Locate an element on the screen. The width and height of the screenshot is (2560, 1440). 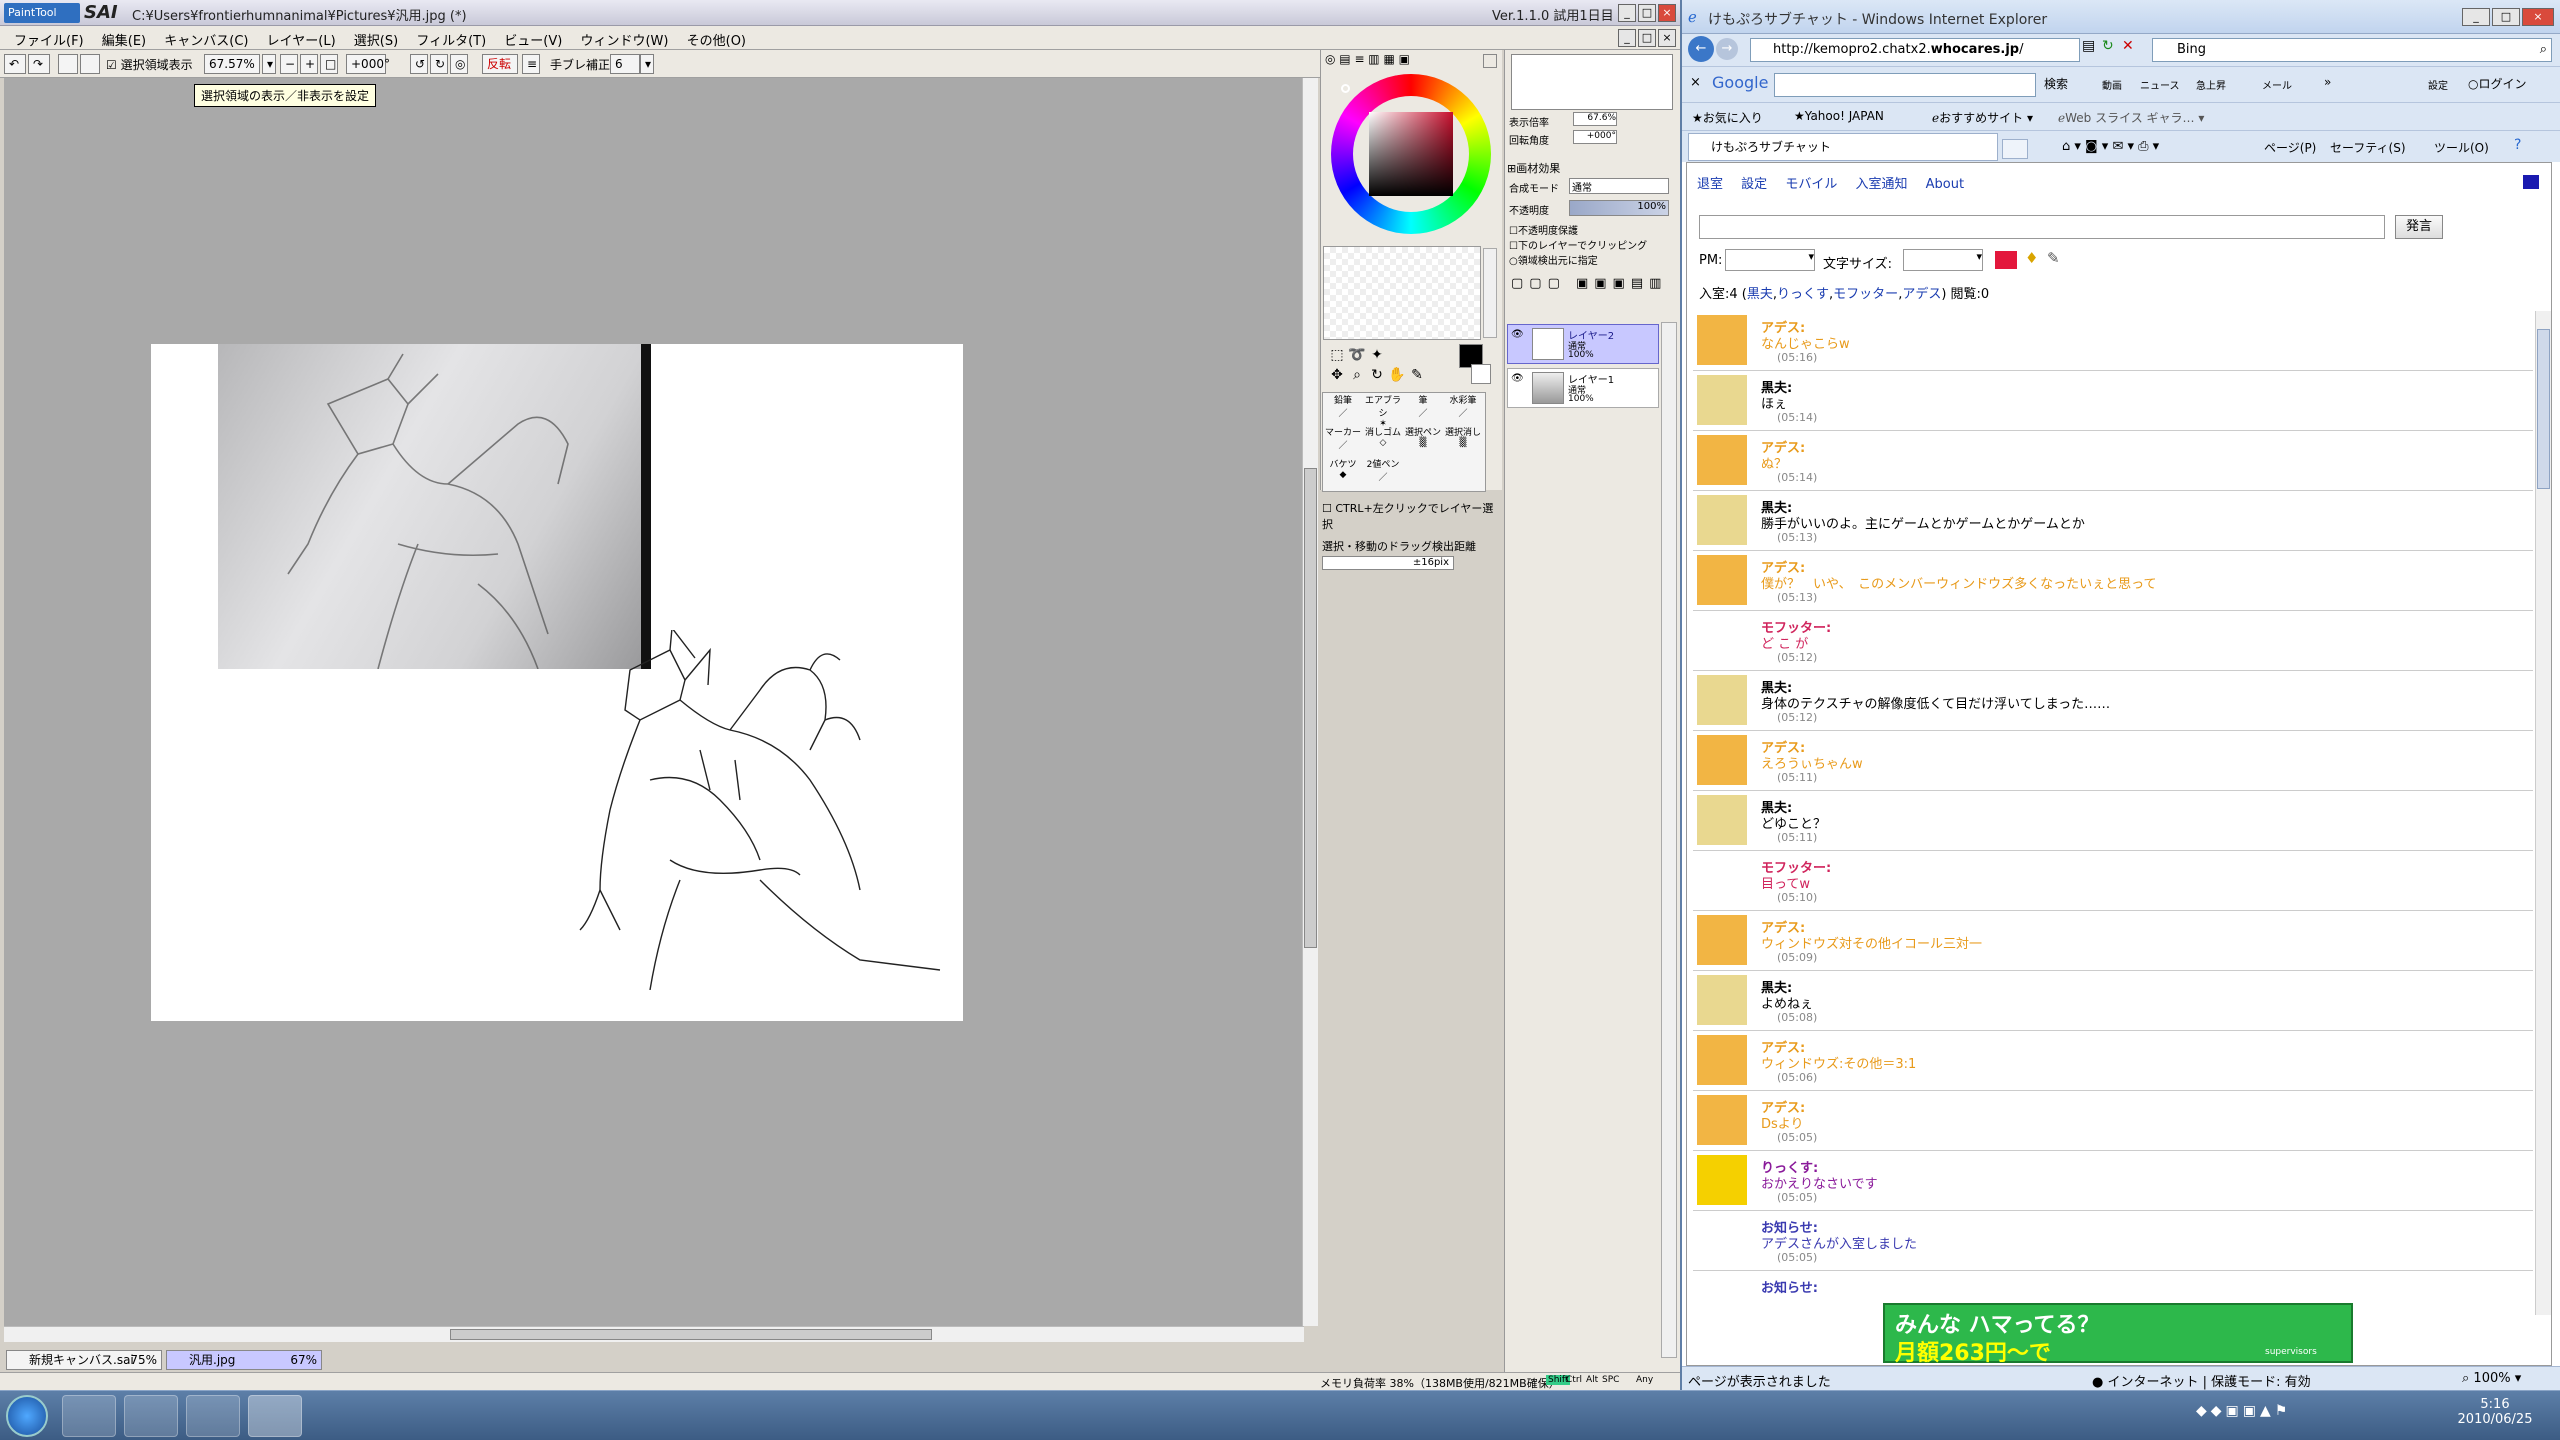
zoom-in-button: + is located at coordinates (309, 64).